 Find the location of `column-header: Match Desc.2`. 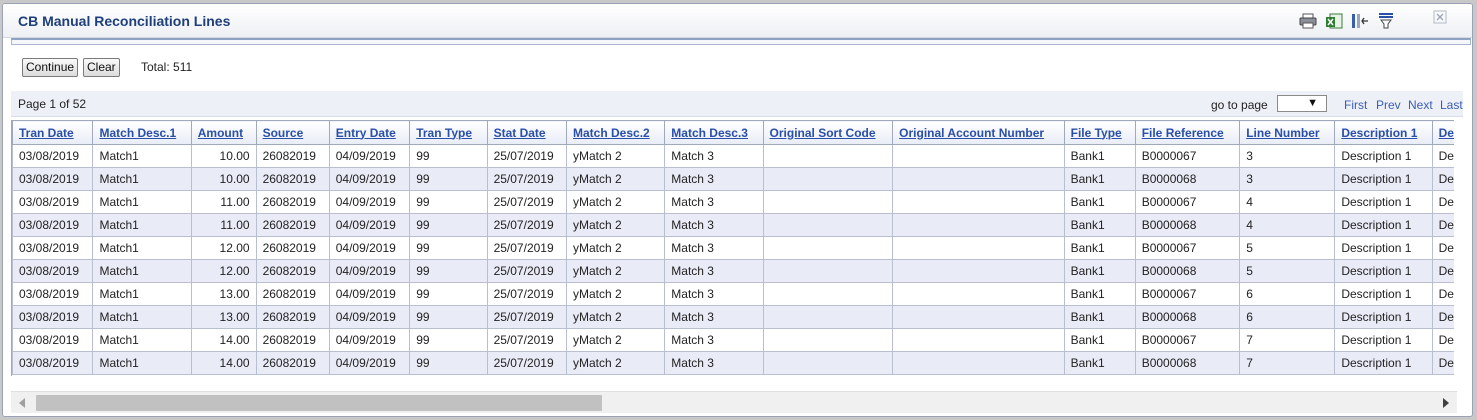

column-header: Match Desc.2 is located at coordinates (616, 132).